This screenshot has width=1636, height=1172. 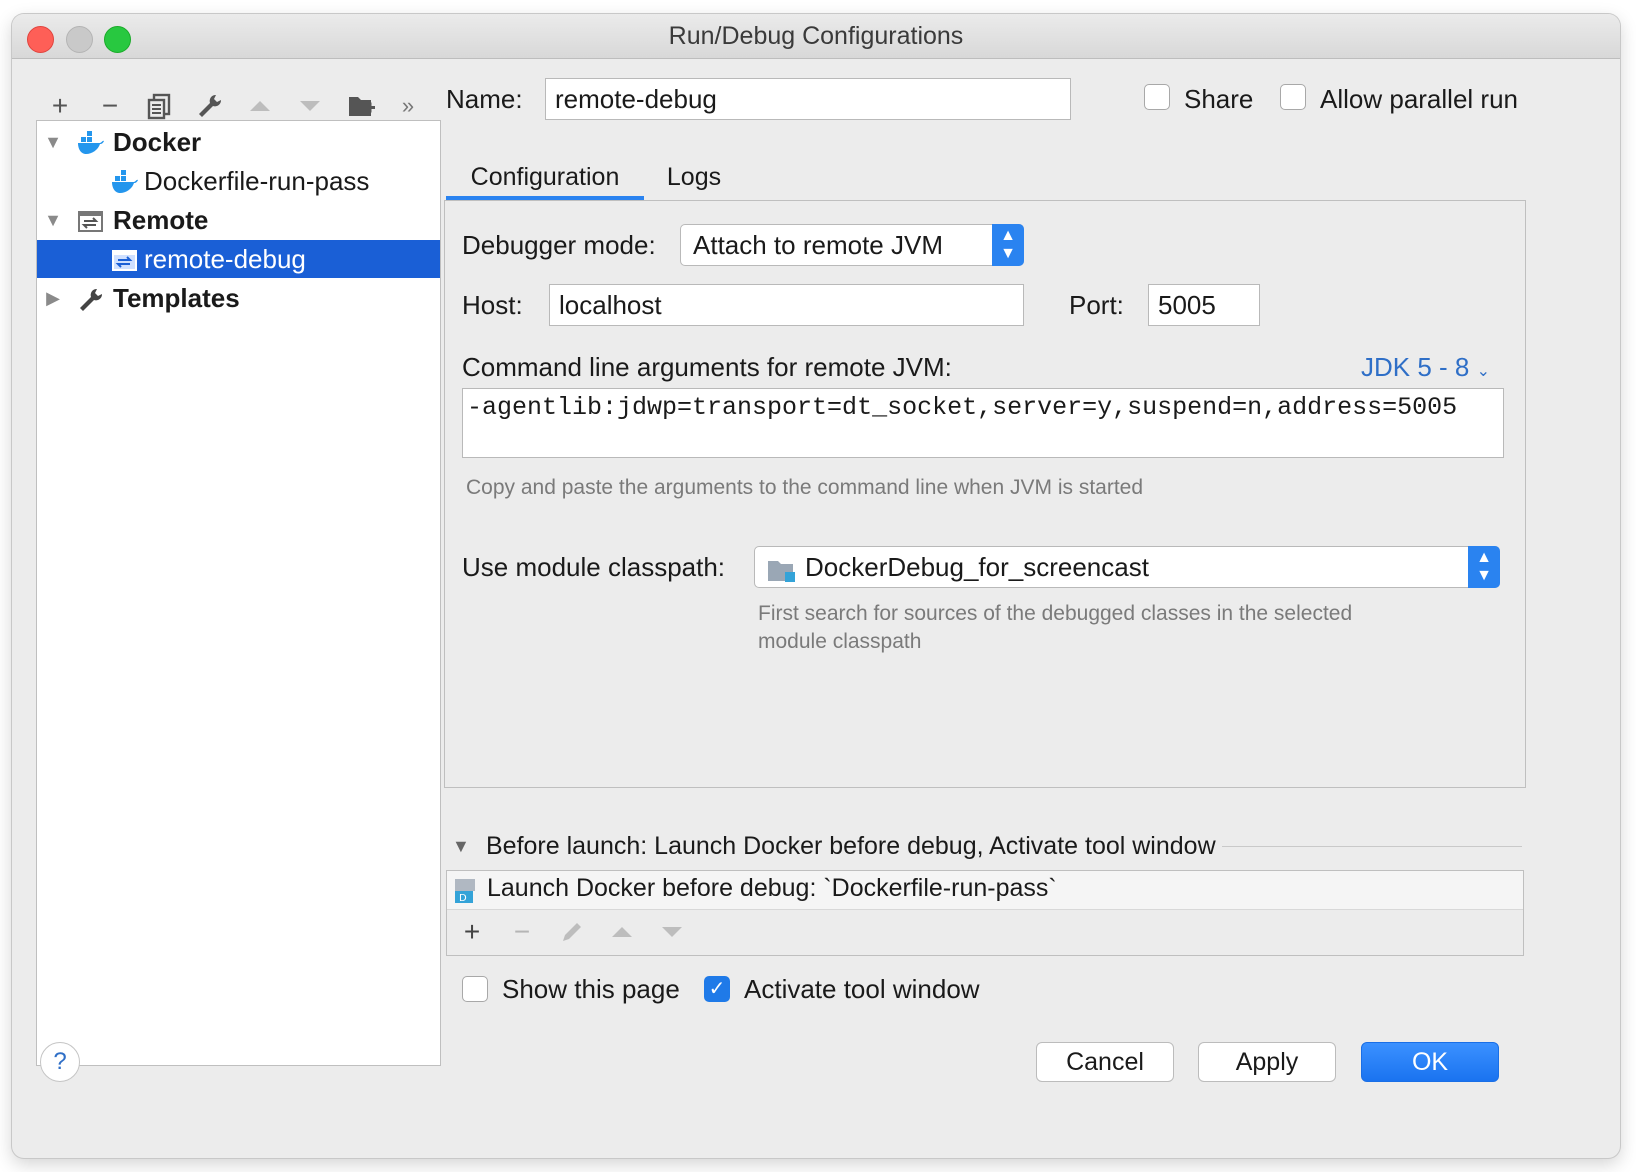 What do you see at coordinates (1157, 97) in the screenshot?
I see `share-checkbox` at bounding box center [1157, 97].